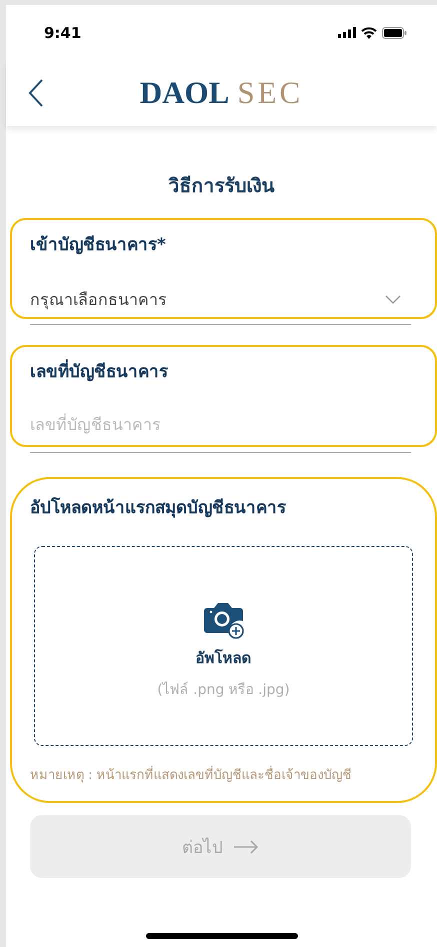 This screenshot has width=437, height=947. What do you see at coordinates (36, 93) in the screenshot?
I see `back-icon` at bounding box center [36, 93].